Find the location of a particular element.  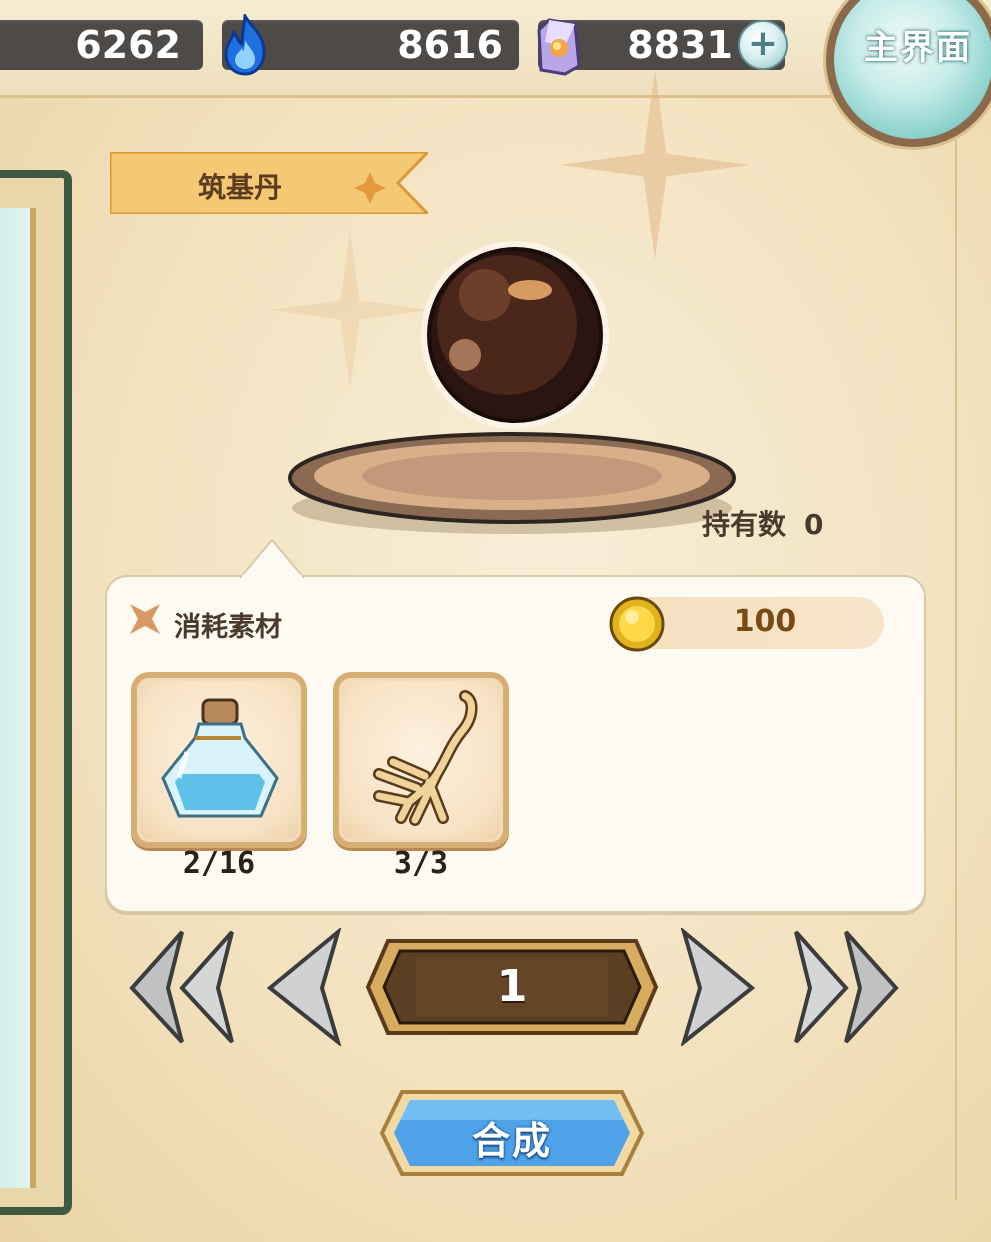

material-count-potion: 2/16 is located at coordinates (219, 863).